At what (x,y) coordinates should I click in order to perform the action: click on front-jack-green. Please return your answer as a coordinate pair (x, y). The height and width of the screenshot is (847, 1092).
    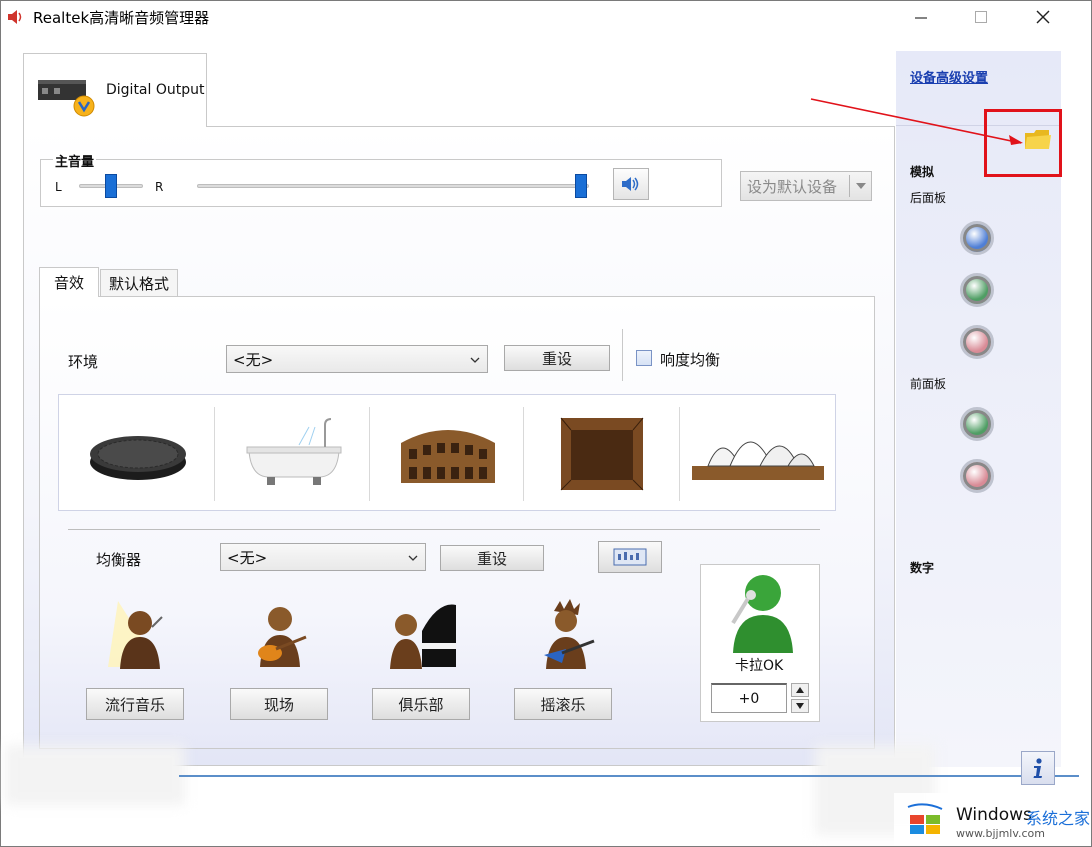
    Looking at the image, I should click on (977, 424).